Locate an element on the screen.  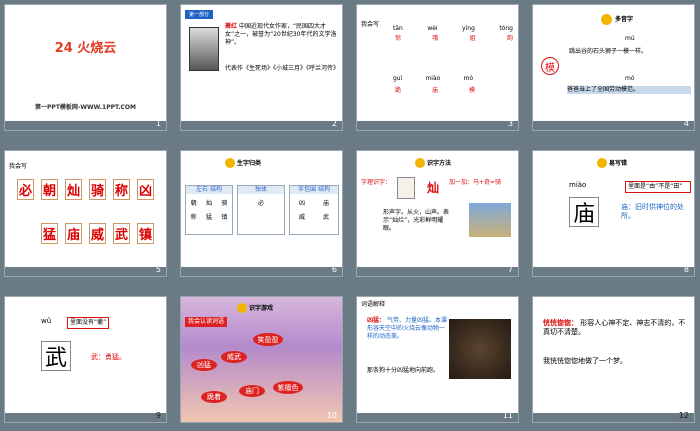
slide-4: 多音字 mú 模 跳出谷的石头狮子一模一样。 mó 爸爸当上了全国劳动模范。 4 is located at coordinates (613, 67).